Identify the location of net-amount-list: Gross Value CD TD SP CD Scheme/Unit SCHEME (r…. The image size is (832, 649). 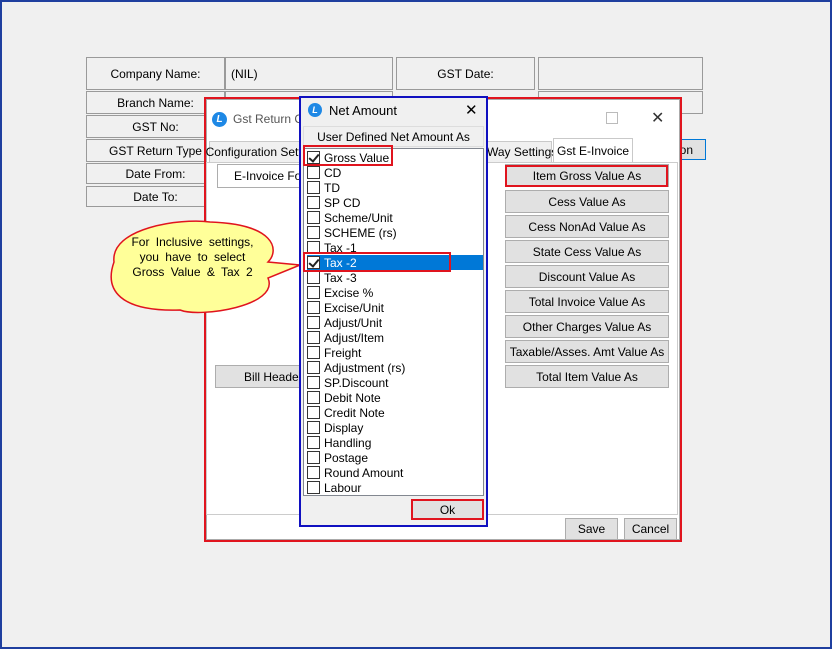
(393, 322).